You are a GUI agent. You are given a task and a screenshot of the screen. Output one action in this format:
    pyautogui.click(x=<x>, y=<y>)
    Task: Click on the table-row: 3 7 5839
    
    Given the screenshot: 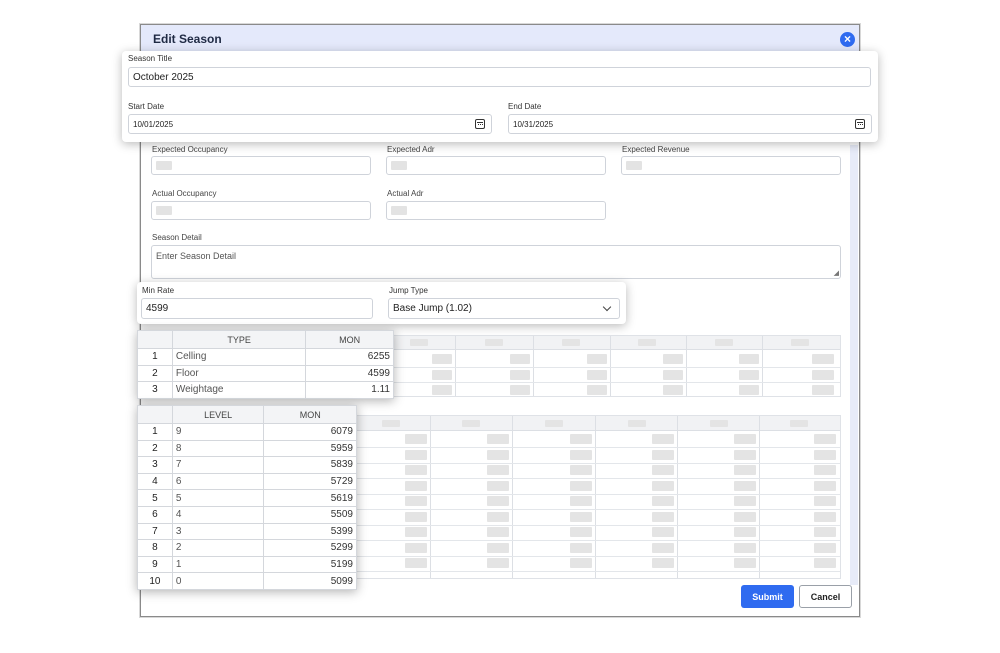 What is the action you would take?
    pyautogui.click(x=247, y=465)
    